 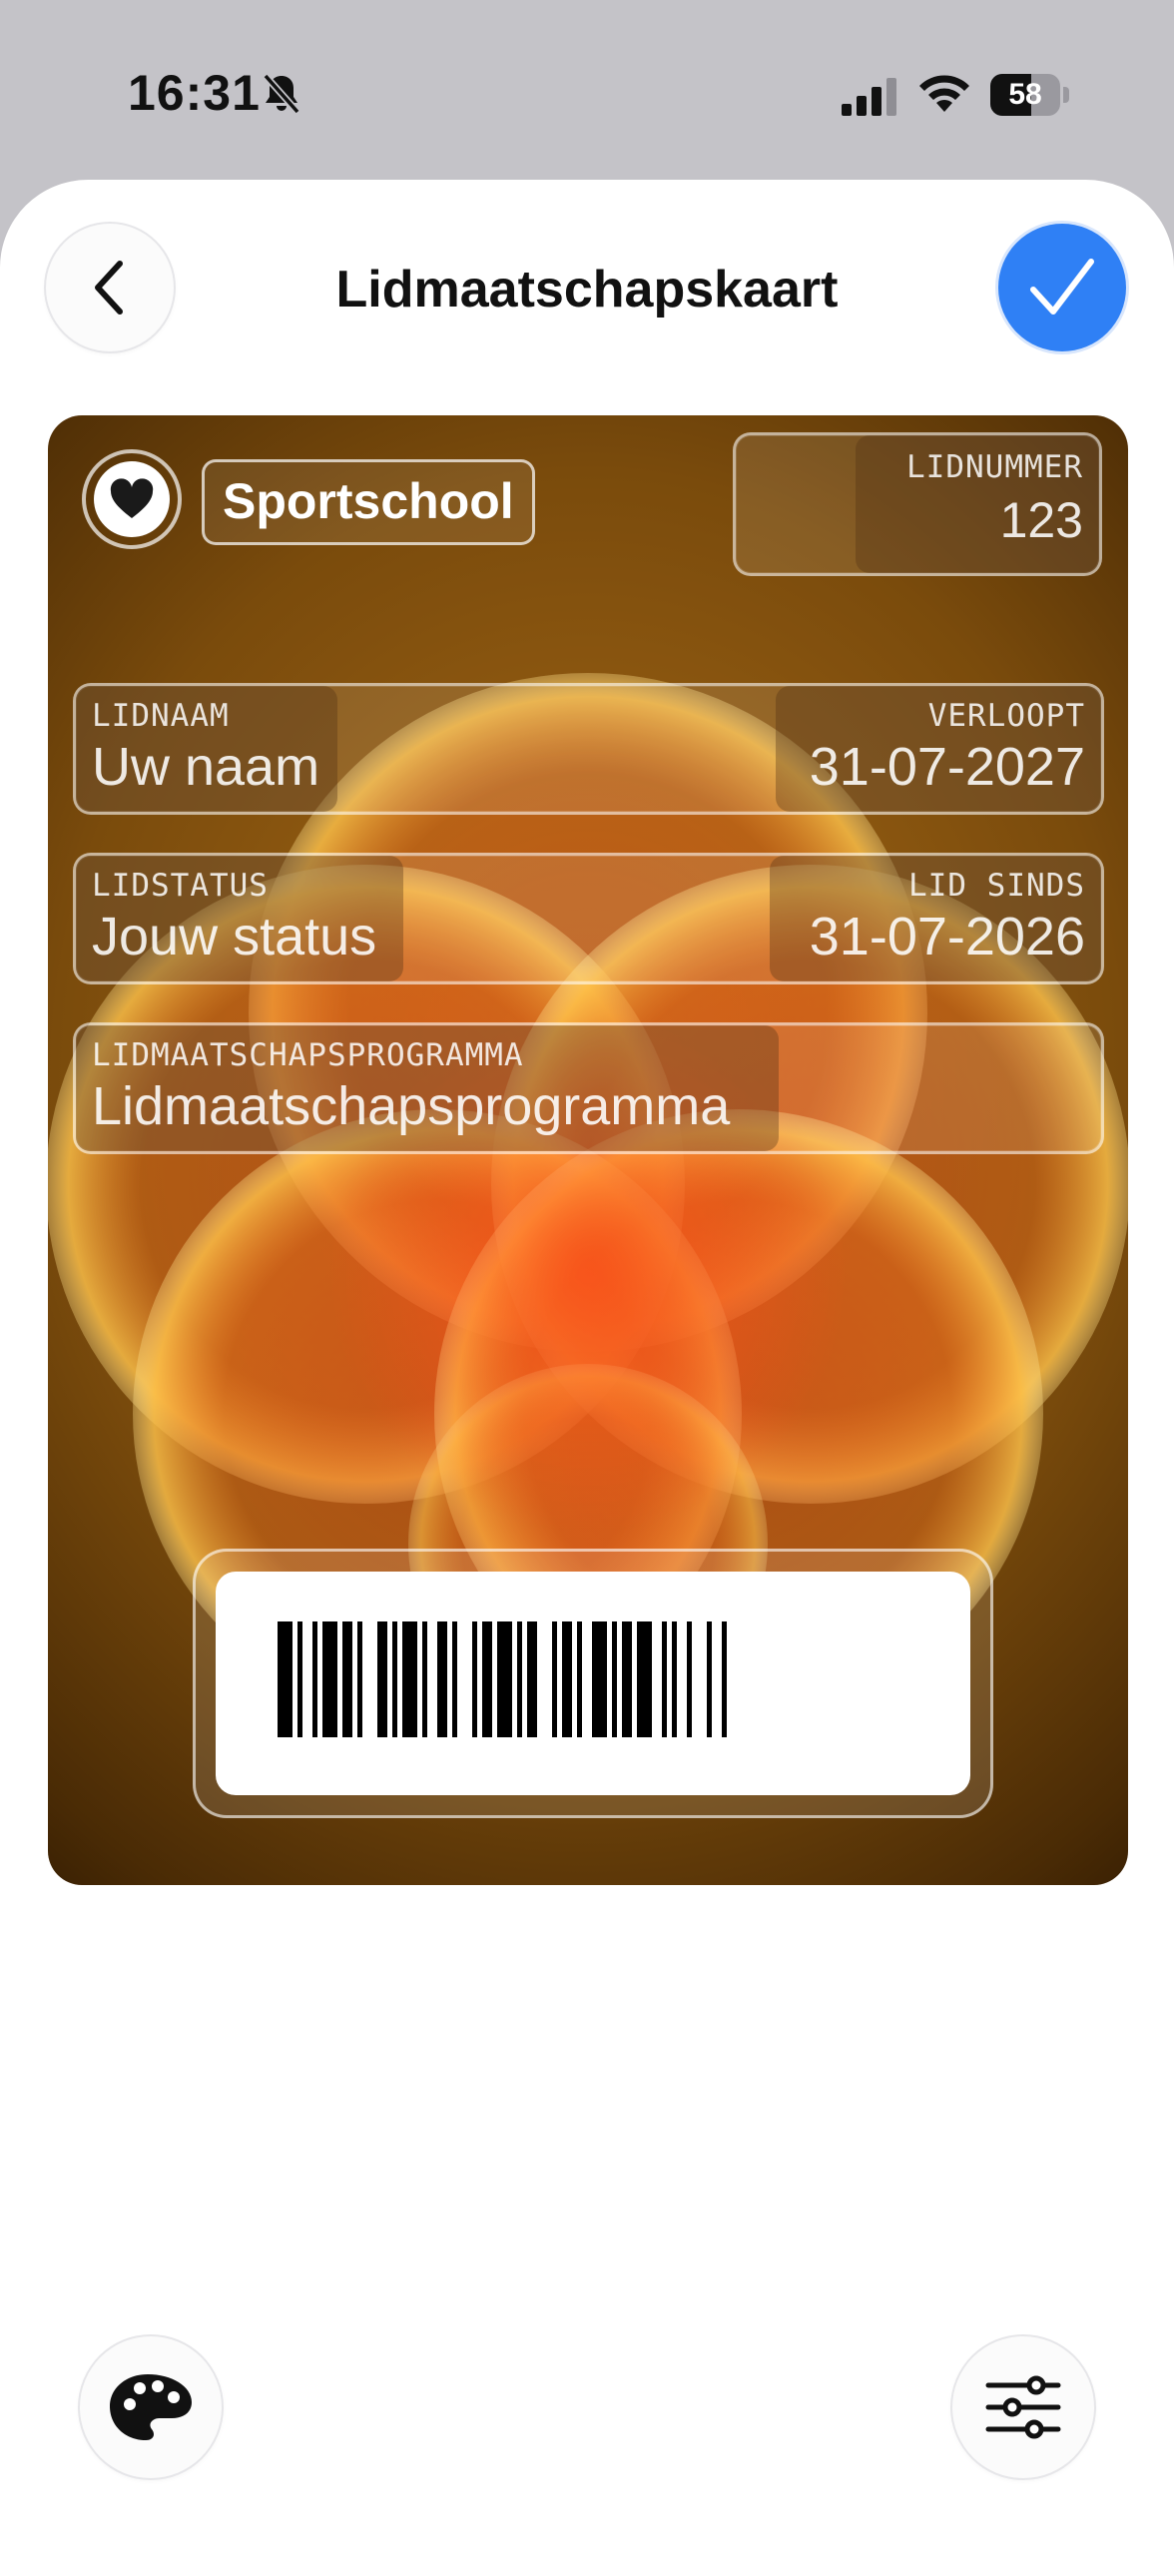 I want to click on palette-icon, so click(x=151, y=2407).